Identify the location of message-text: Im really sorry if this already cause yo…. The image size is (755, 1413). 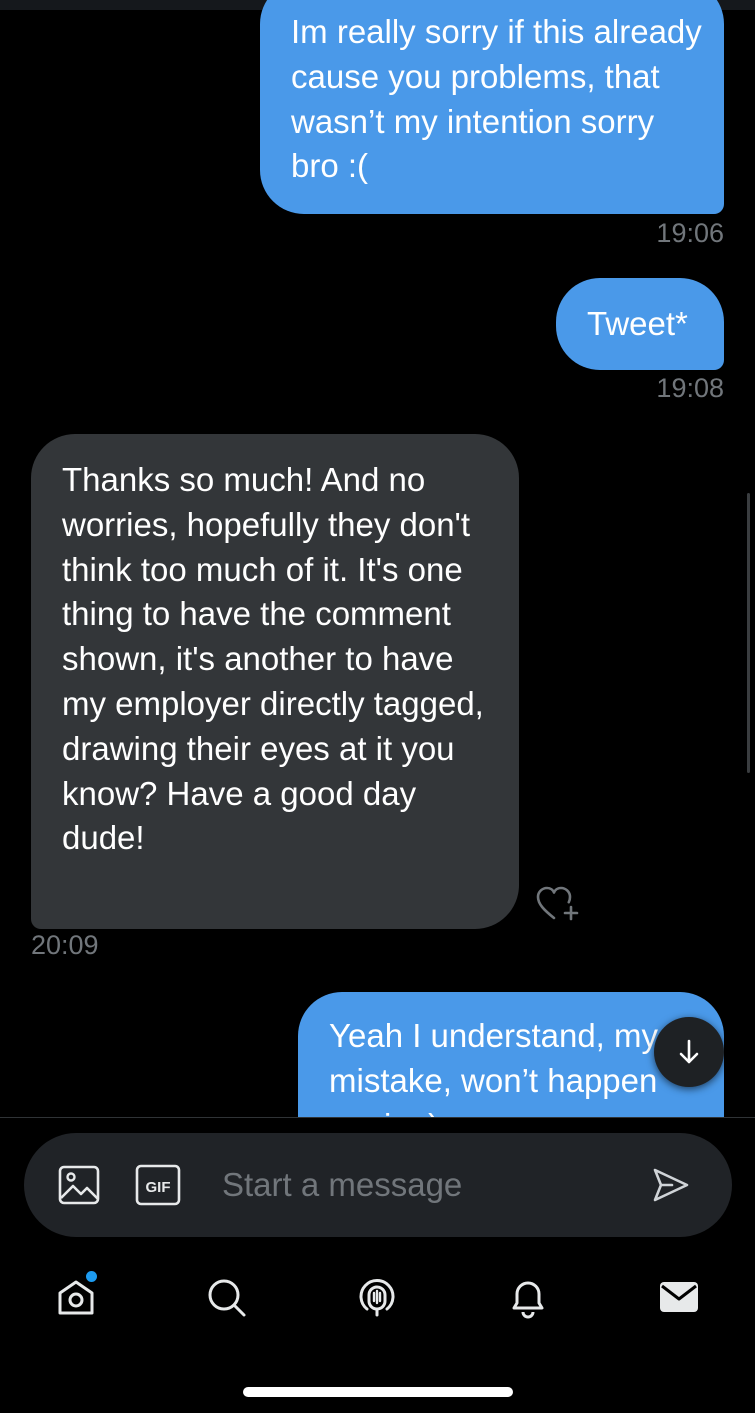
(496, 99).